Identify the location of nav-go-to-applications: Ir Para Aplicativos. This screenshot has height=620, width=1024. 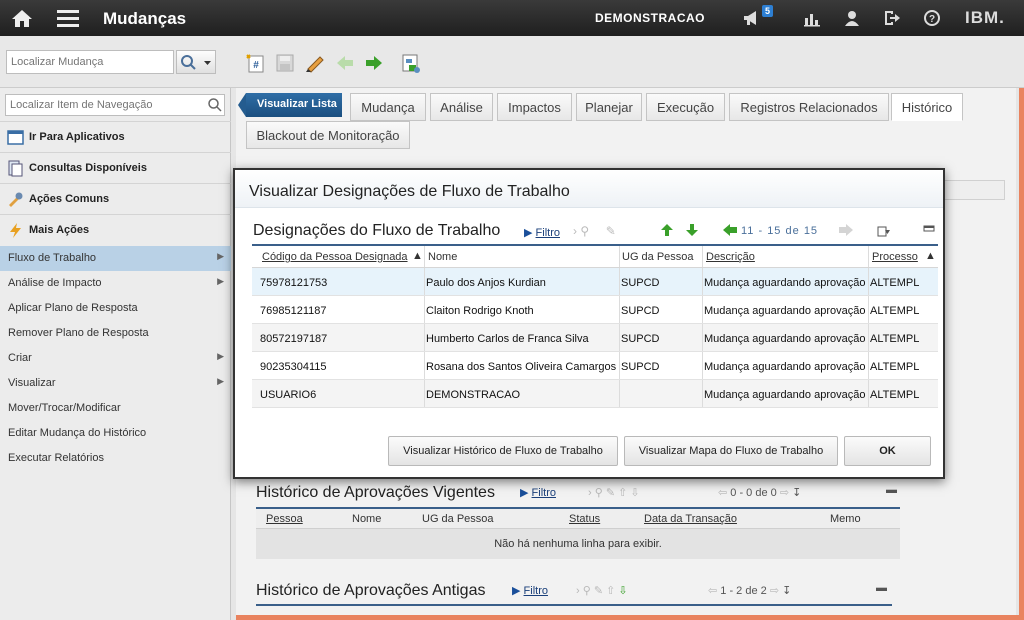
(115, 136).